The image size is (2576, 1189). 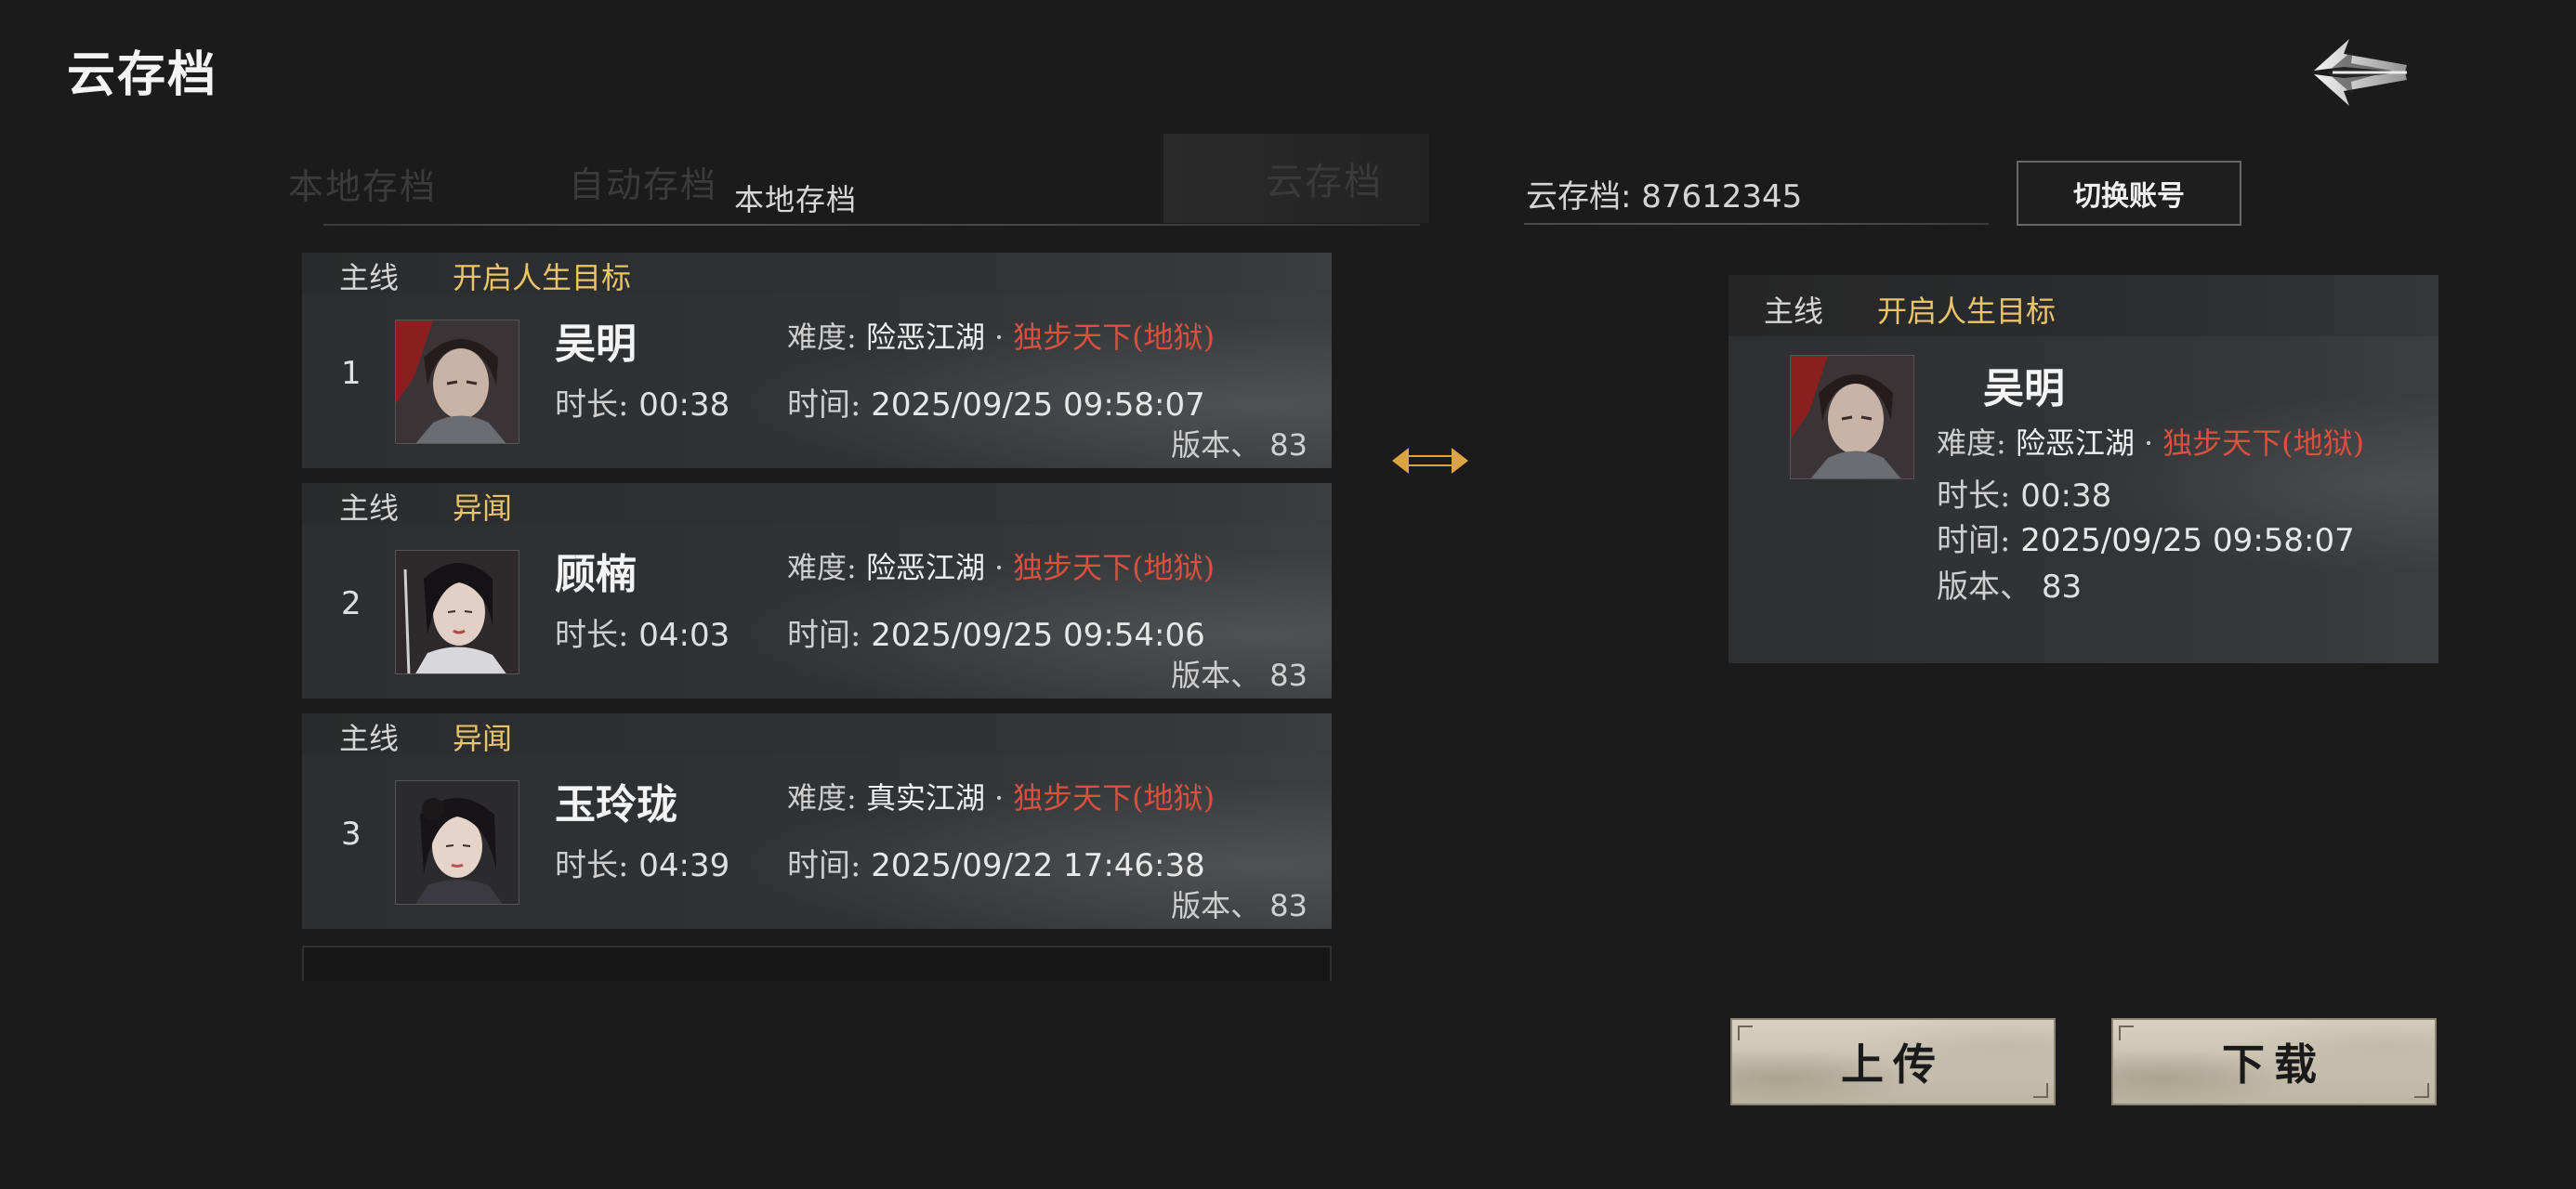 I want to click on duration-row: 时长: 04:39, so click(x=642, y=862).